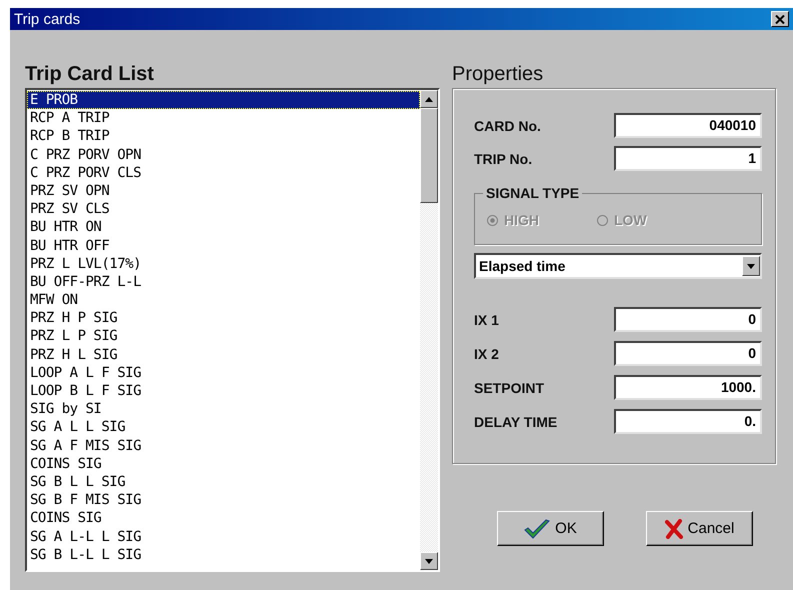  Describe the element at coordinates (223, 555) in the screenshot. I see `list-item: SG B L-L L SIG` at that location.